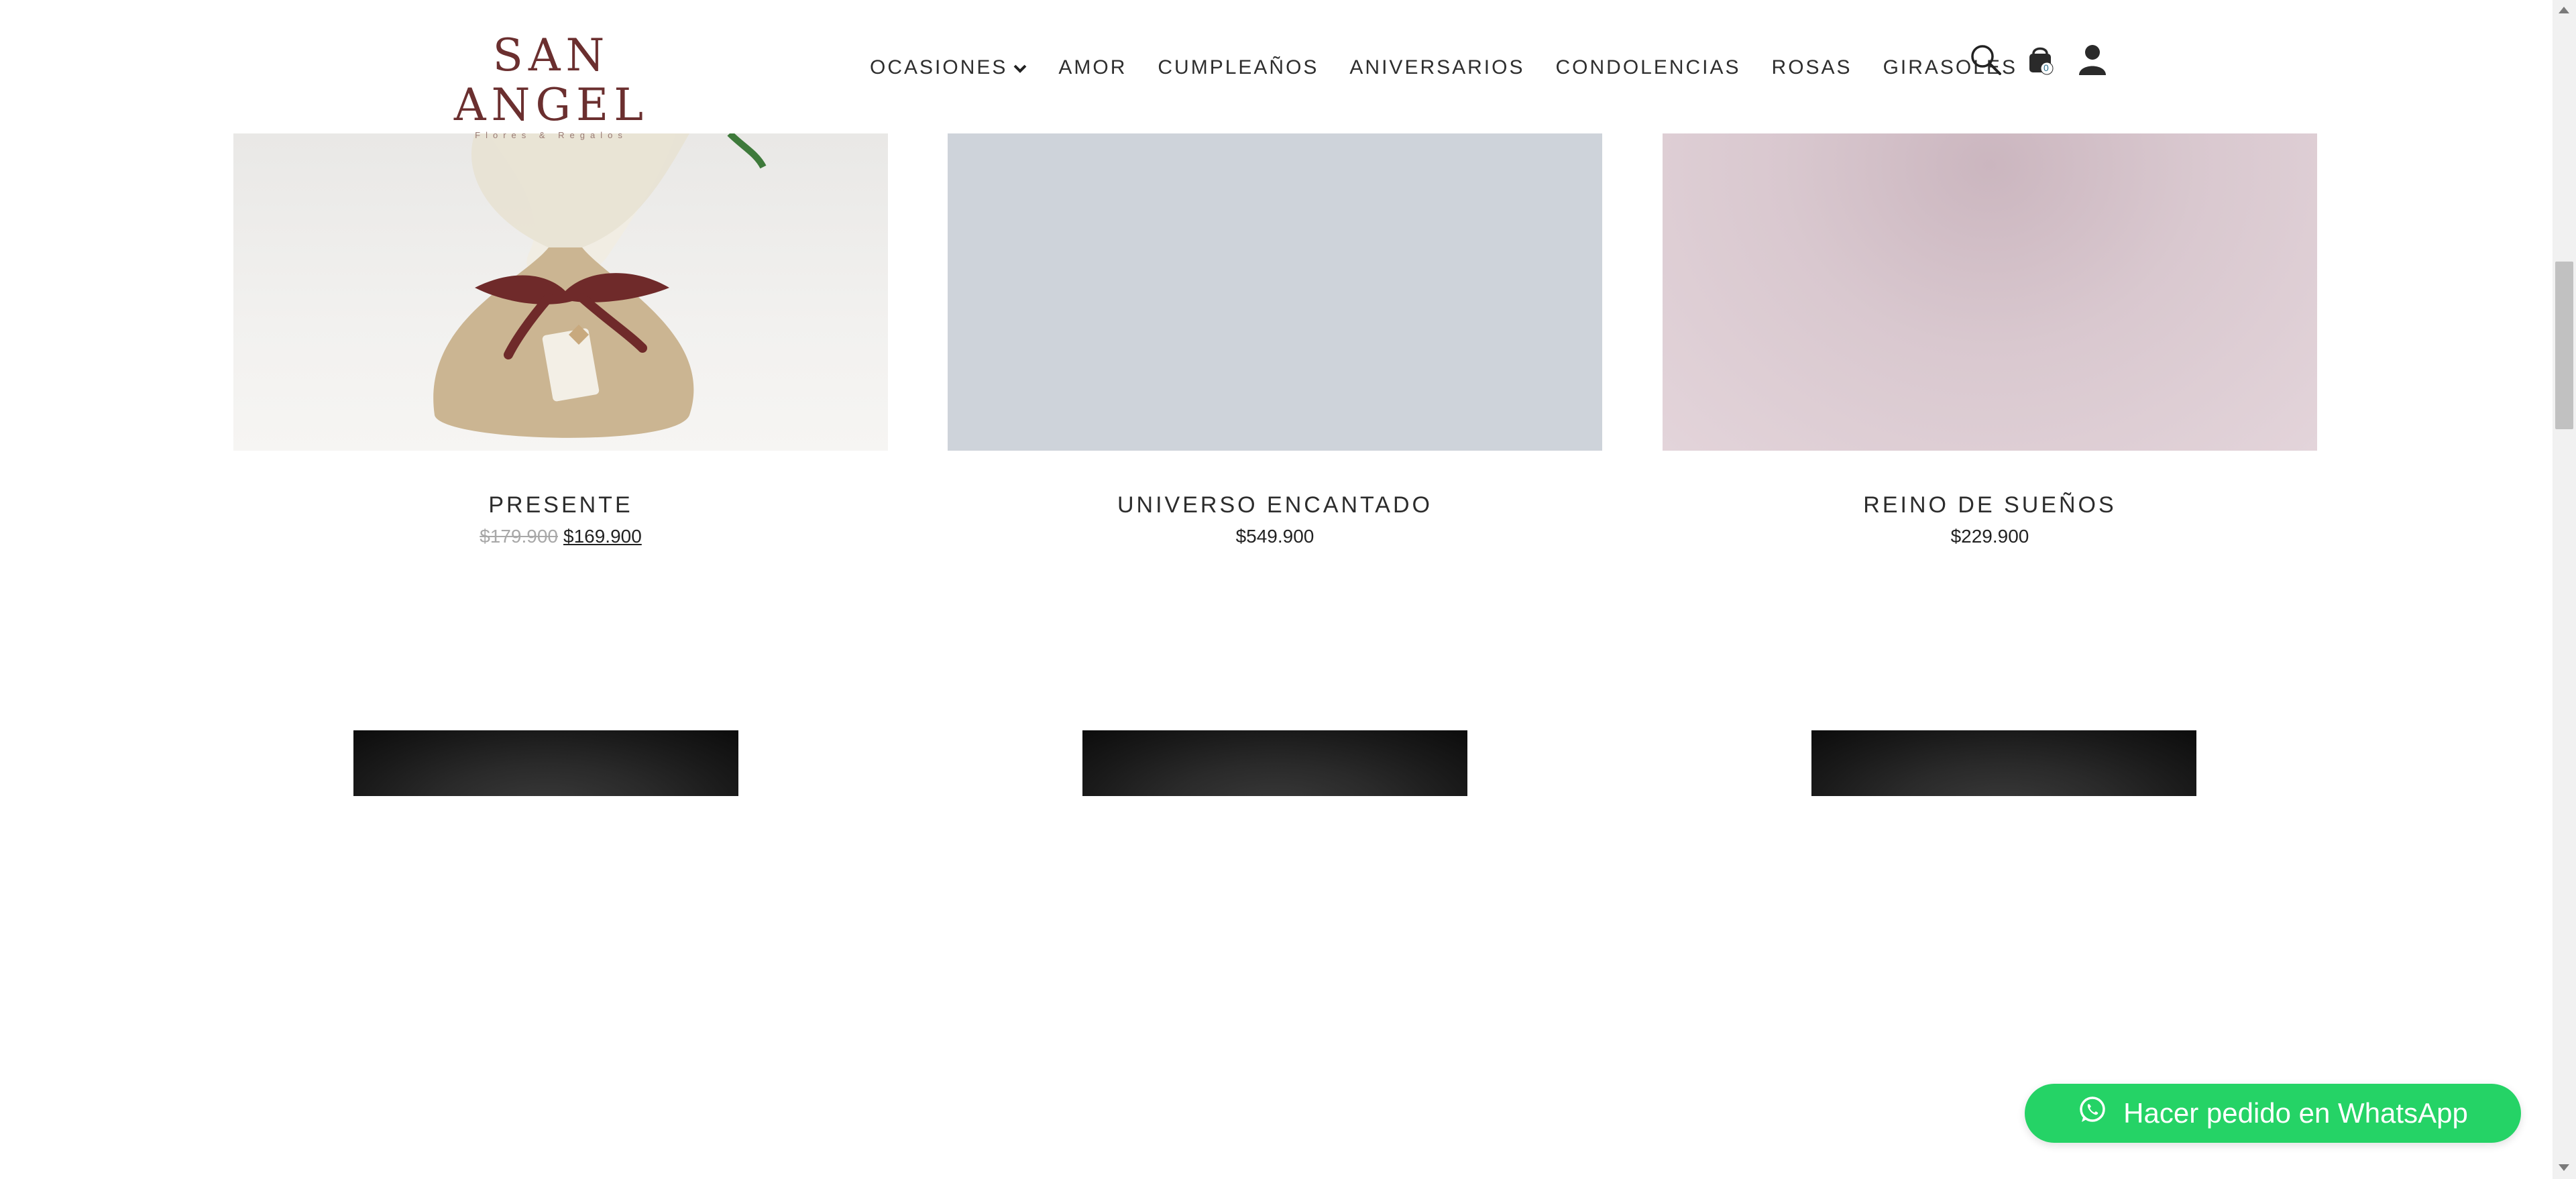 The height and width of the screenshot is (1179, 2576). Describe the element at coordinates (2092, 1113) in the screenshot. I see `whatsapp-icon` at that location.